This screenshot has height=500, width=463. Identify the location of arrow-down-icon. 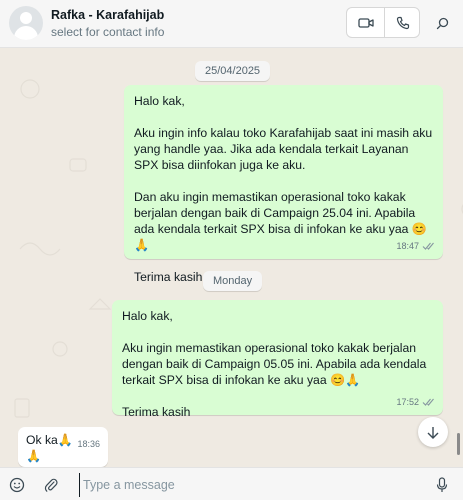
(433, 432).